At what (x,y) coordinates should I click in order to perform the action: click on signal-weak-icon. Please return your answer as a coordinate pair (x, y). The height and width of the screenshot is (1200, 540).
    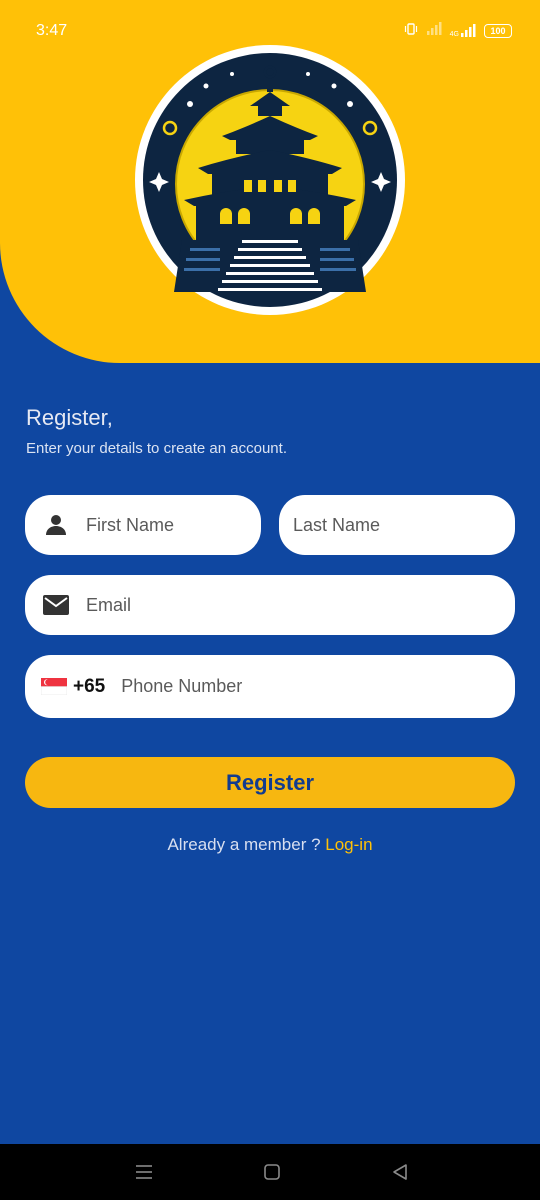
    Looking at the image, I should click on (434, 30).